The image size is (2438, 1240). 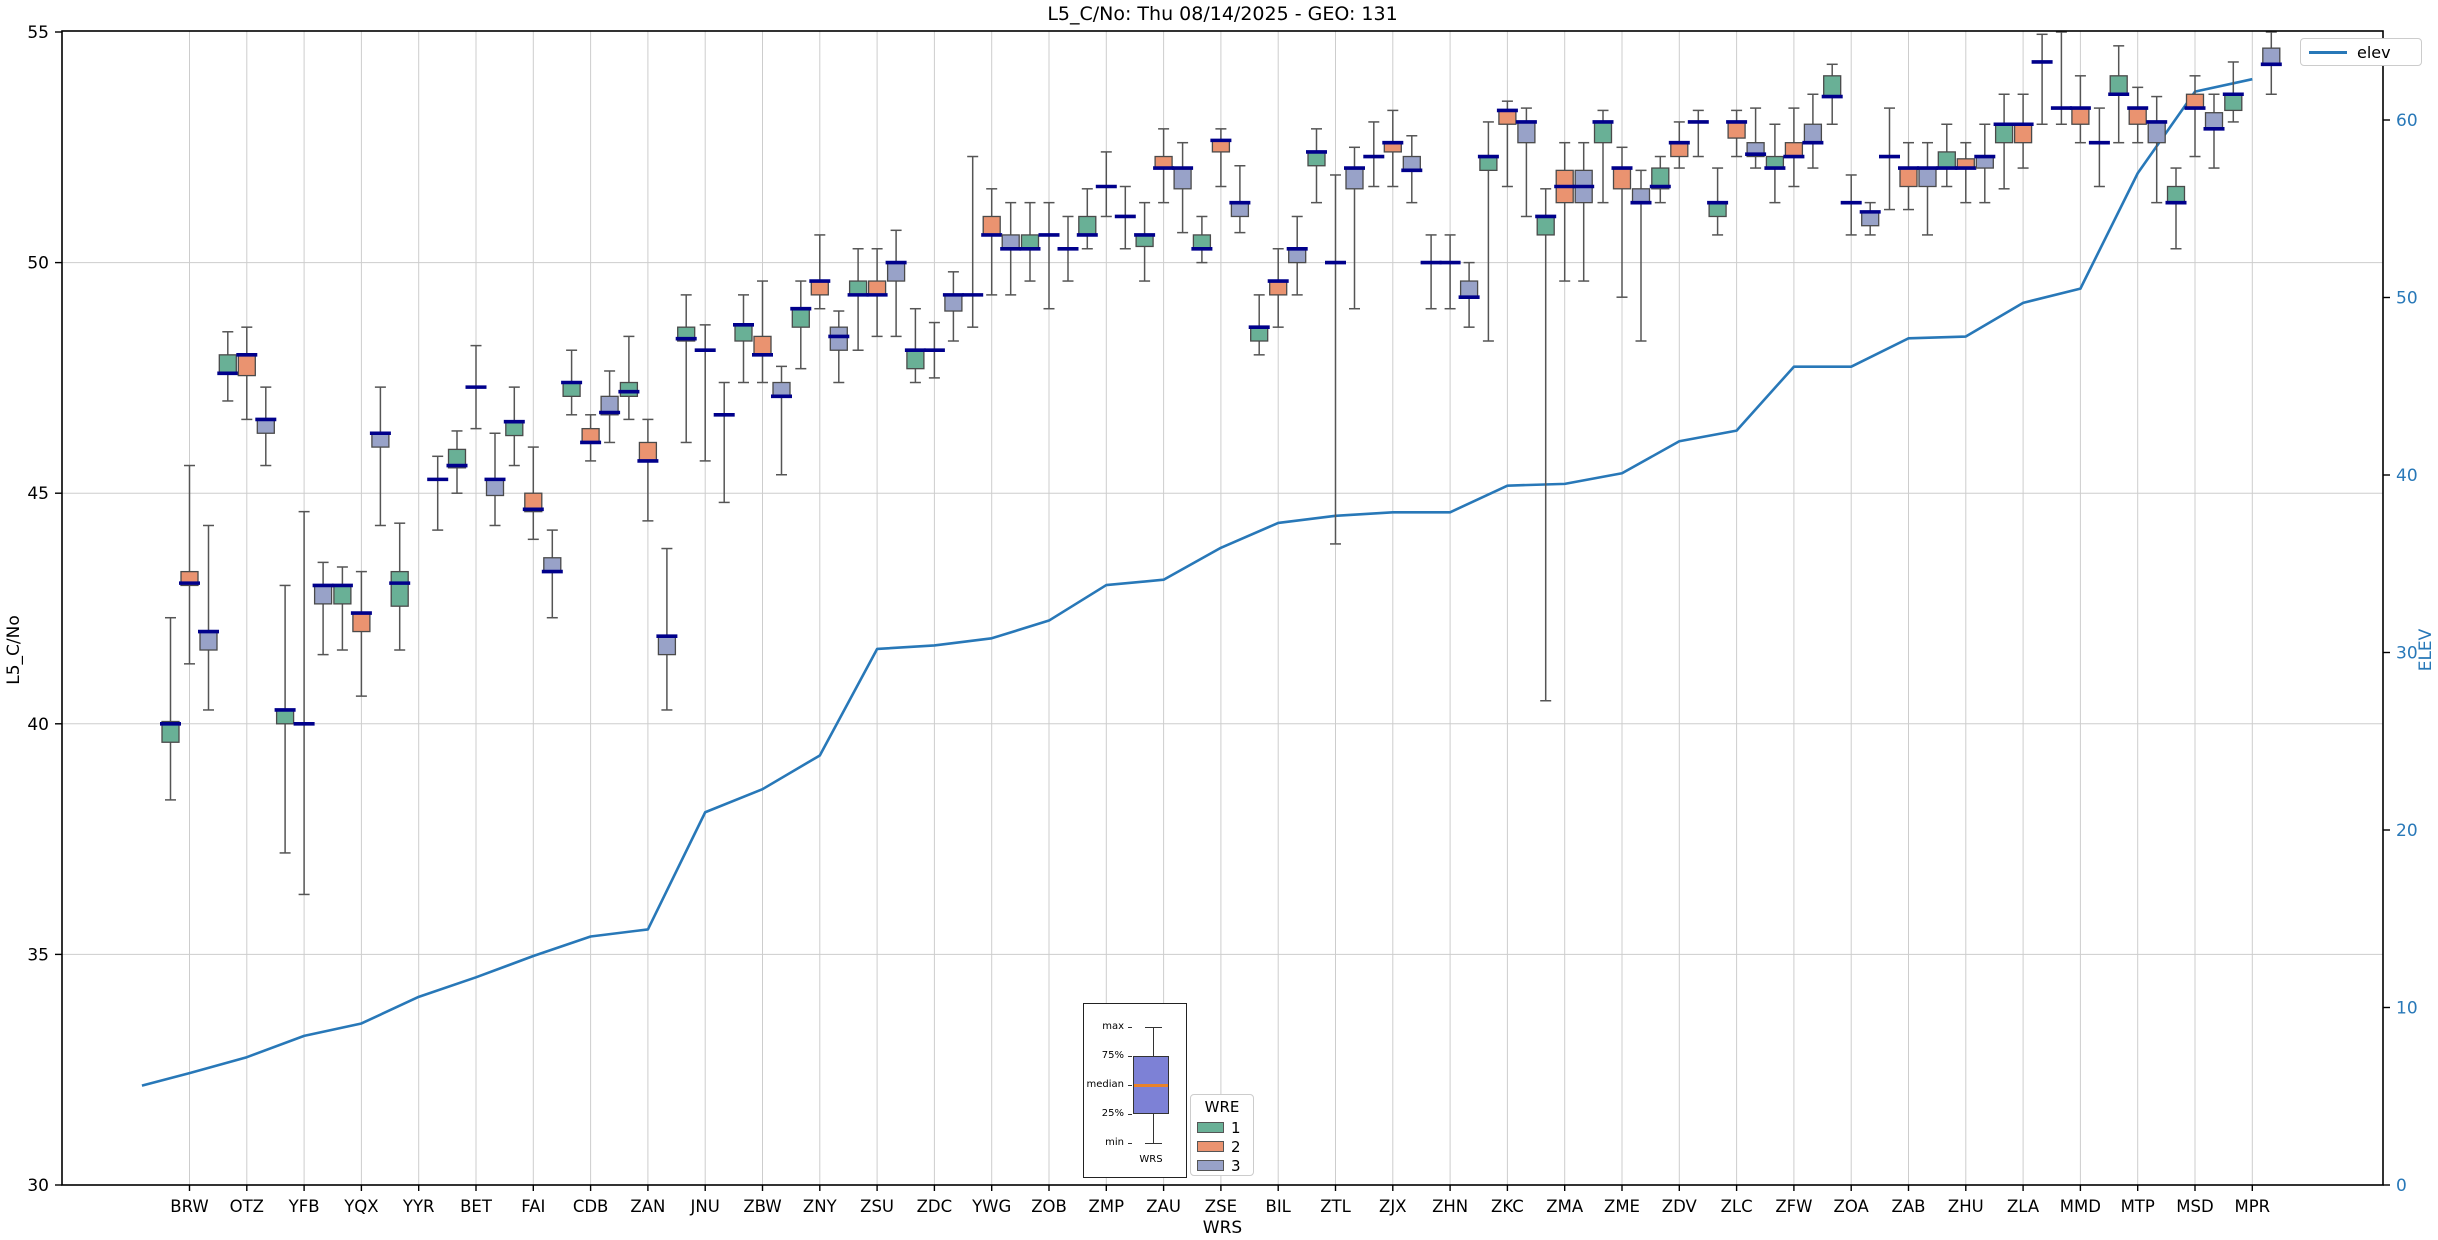 What do you see at coordinates (342, 594) in the screenshot?
I see `box-YQX-wre1` at bounding box center [342, 594].